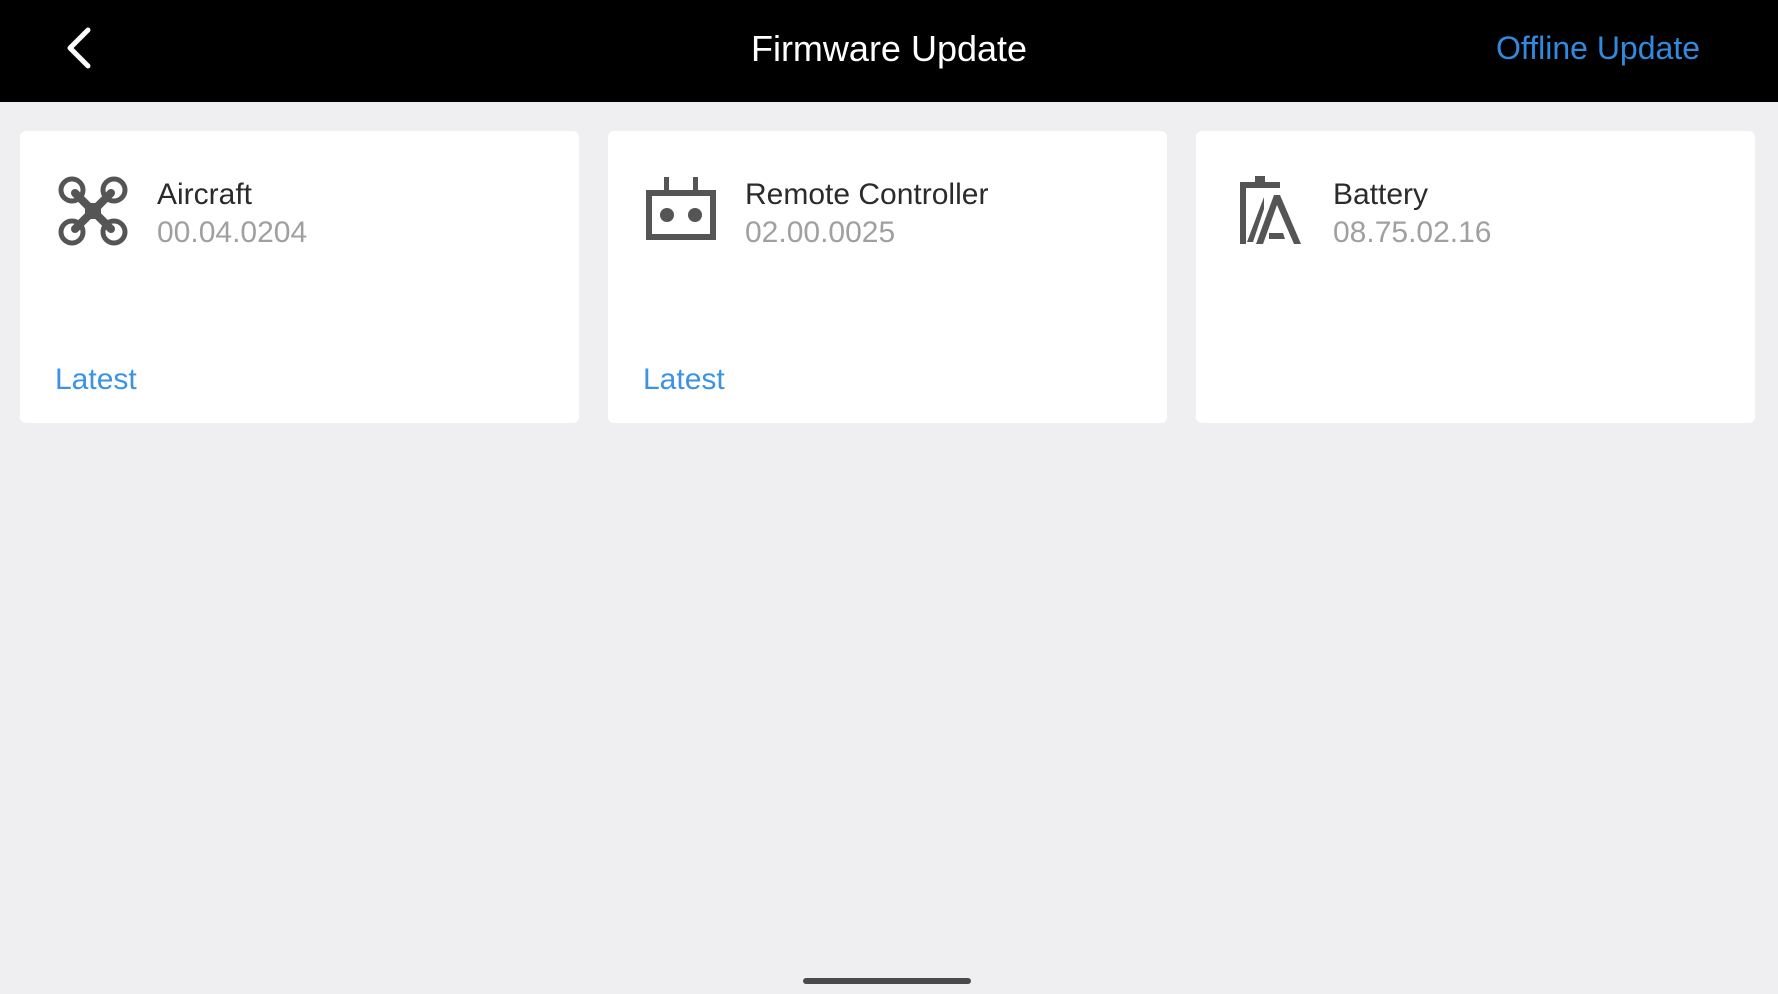 The height and width of the screenshot is (994, 1778). What do you see at coordinates (93, 211) in the screenshot?
I see `drone-icon` at bounding box center [93, 211].